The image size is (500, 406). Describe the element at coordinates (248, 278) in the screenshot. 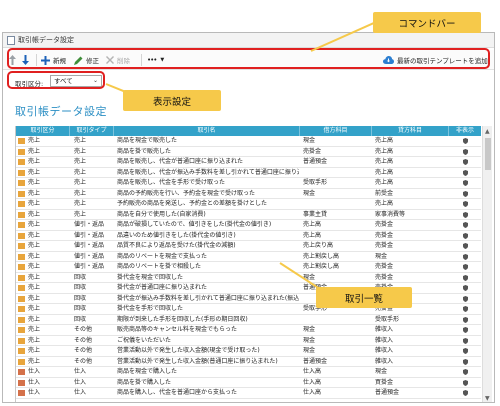

I see `table-row: 売上 回収 掛代金を現金で回収した 現金 売掛金` at that location.